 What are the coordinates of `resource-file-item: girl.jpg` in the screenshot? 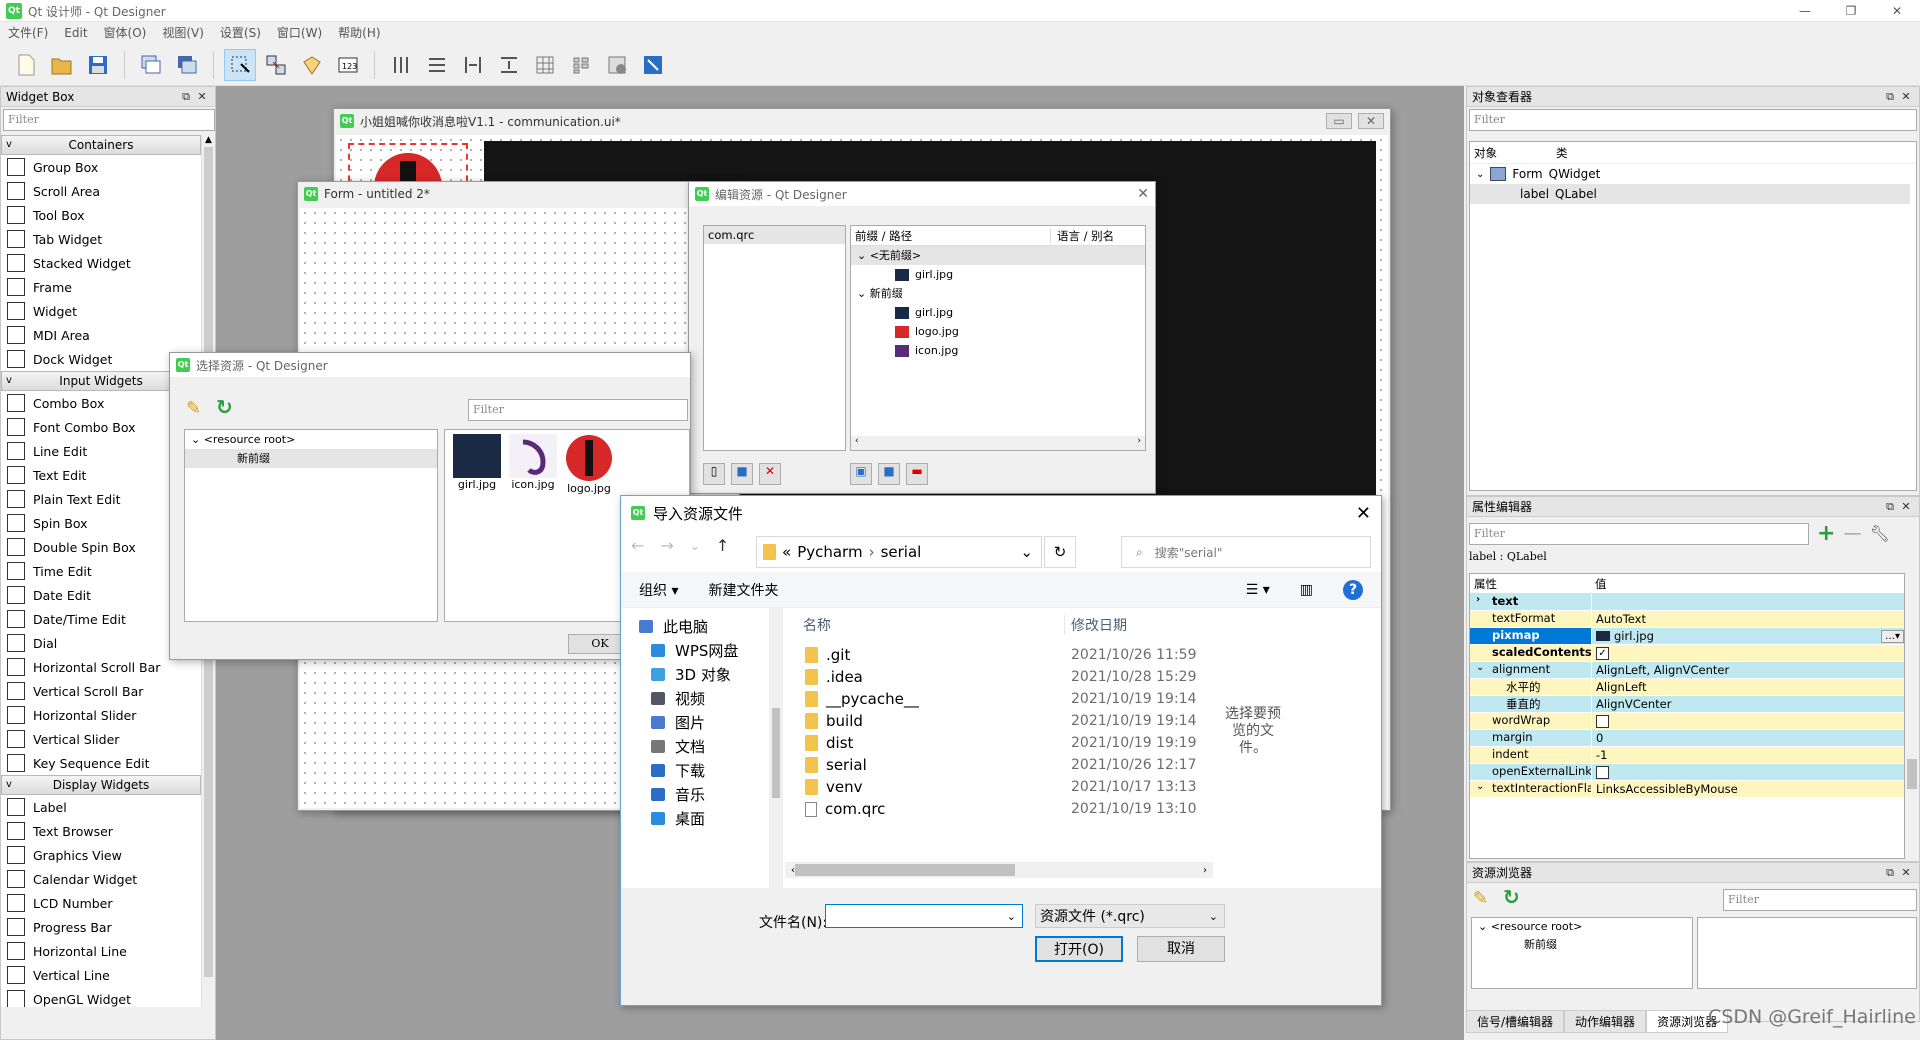 It's located at (998, 274).